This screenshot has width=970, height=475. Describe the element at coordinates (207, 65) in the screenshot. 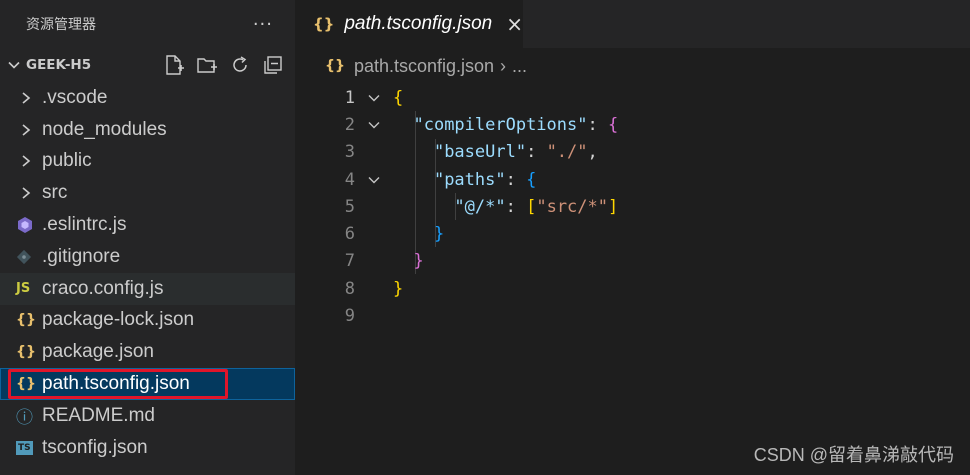

I see `new-folder-icon` at that location.